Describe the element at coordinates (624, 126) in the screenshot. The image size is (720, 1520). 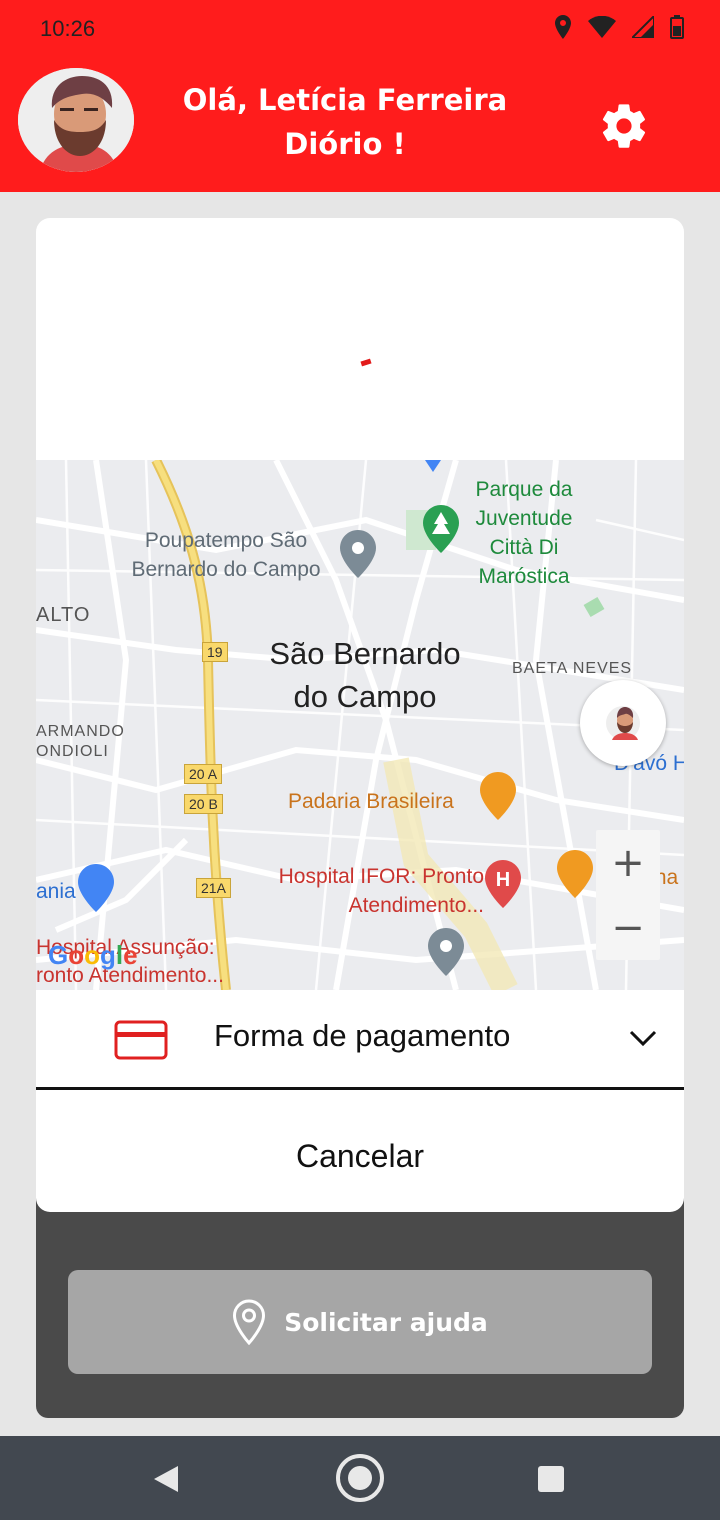
I see `settings-gear-icon` at that location.